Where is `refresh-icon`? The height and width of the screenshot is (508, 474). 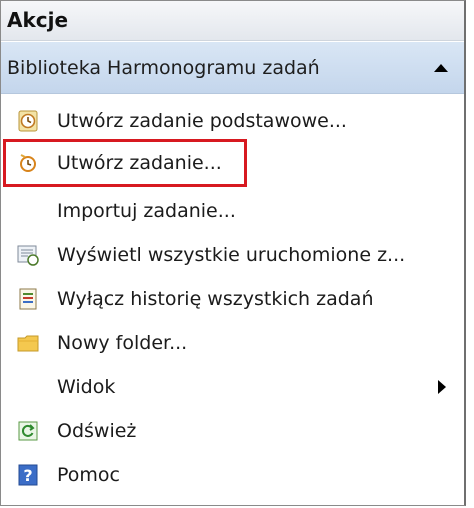
refresh-icon is located at coordinates (28, 431).